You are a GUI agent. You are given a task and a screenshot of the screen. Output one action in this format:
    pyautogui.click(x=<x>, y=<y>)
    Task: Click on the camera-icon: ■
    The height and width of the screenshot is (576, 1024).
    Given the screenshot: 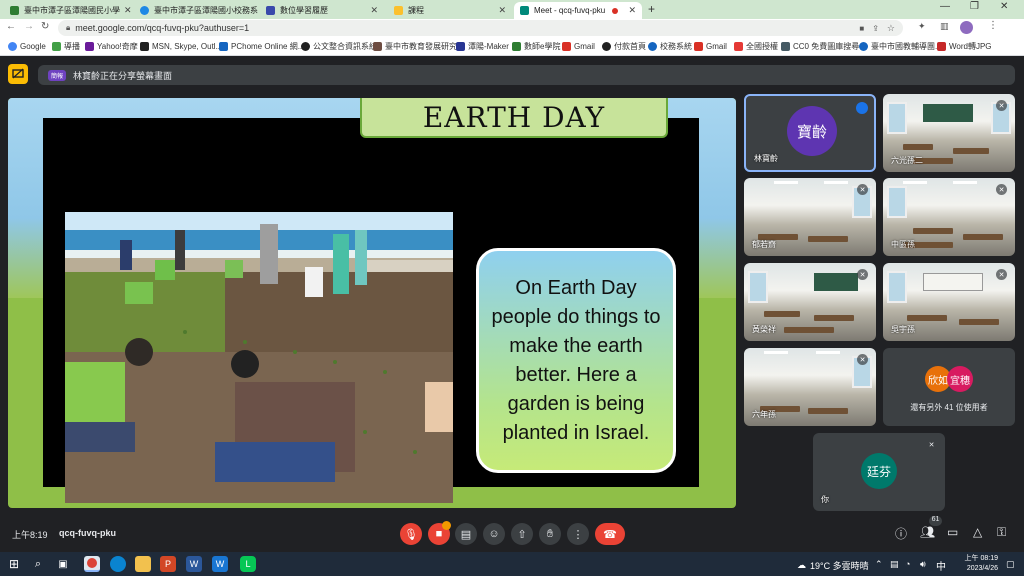 What is the action you would take?
    pyautogui.click(x=861, y=28)
    